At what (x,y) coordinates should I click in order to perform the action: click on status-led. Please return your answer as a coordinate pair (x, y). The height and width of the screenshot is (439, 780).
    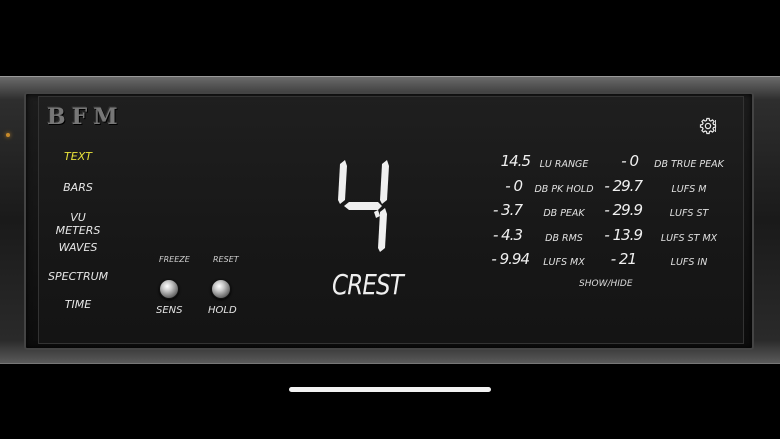
    Looking at the image, I should click on (8, 135).